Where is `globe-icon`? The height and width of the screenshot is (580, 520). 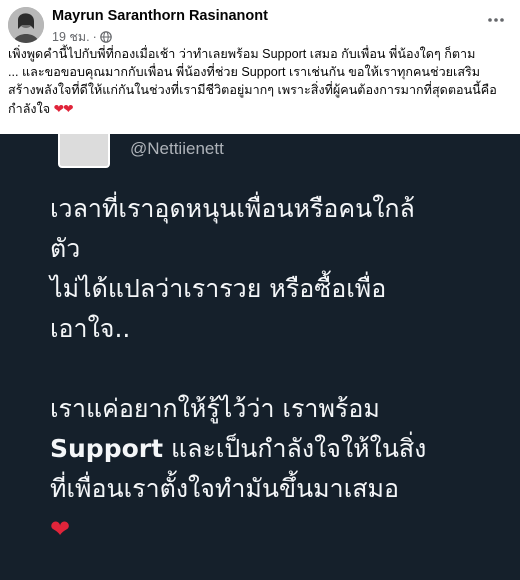
globe-icon is located at coordinates (105, 37).